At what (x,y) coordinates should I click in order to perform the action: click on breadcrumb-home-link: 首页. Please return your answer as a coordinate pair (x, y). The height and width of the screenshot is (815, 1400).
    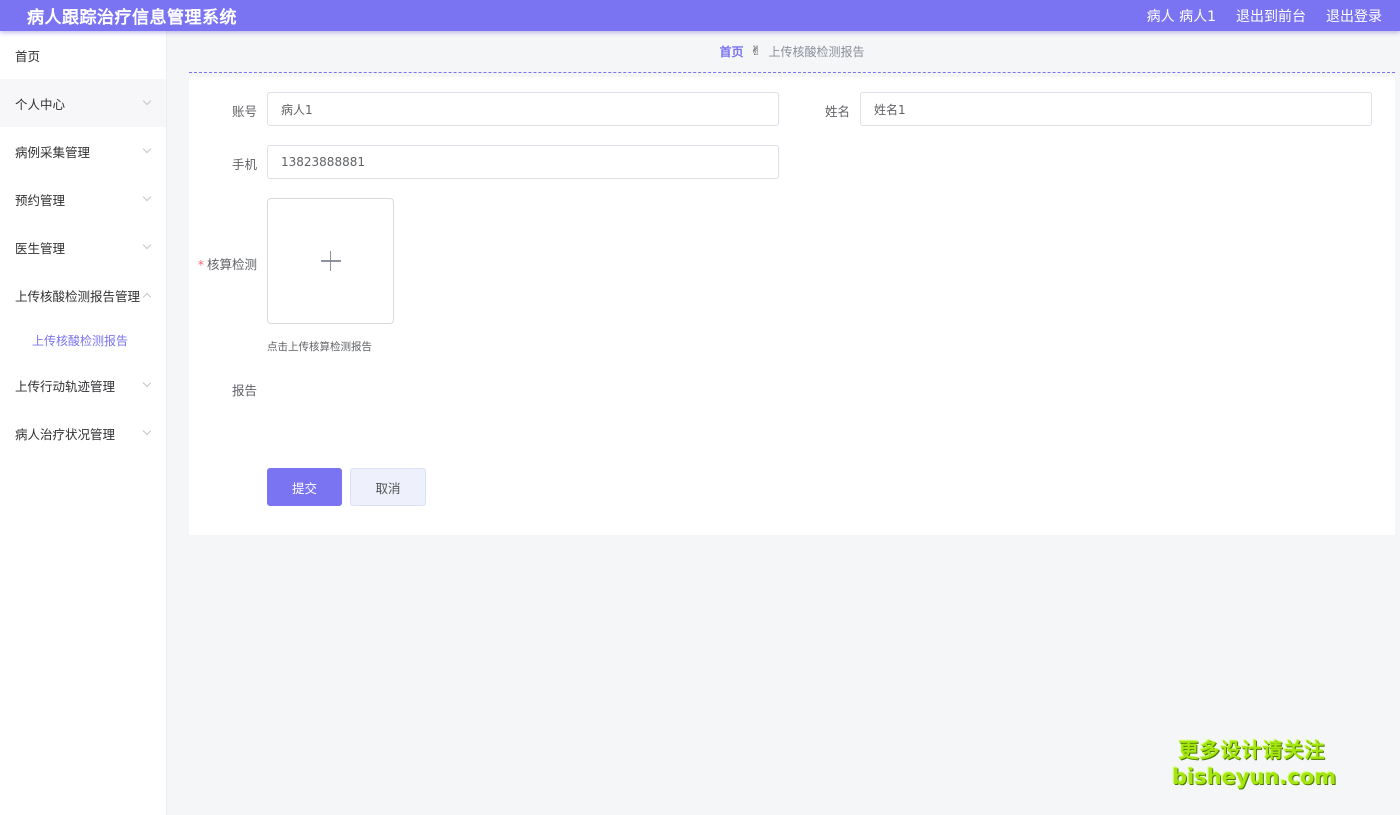
    Looking at the image, I should click on (732, 51).